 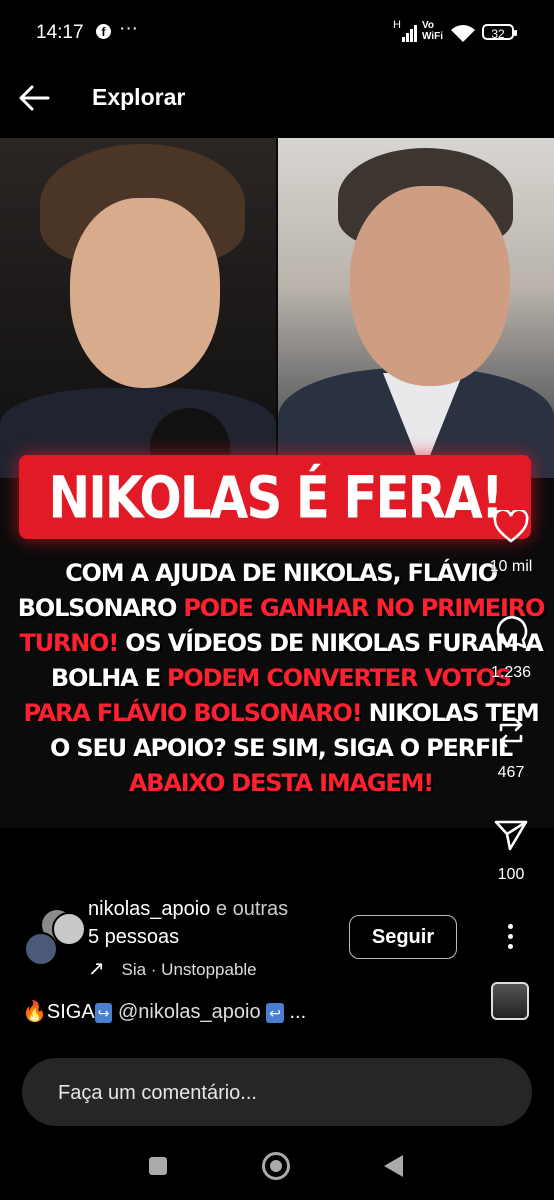 What do you see at coordinates (499, 32) in the screenshot?
I see `battery-indicator: 32` at bounding box center [499, 32].